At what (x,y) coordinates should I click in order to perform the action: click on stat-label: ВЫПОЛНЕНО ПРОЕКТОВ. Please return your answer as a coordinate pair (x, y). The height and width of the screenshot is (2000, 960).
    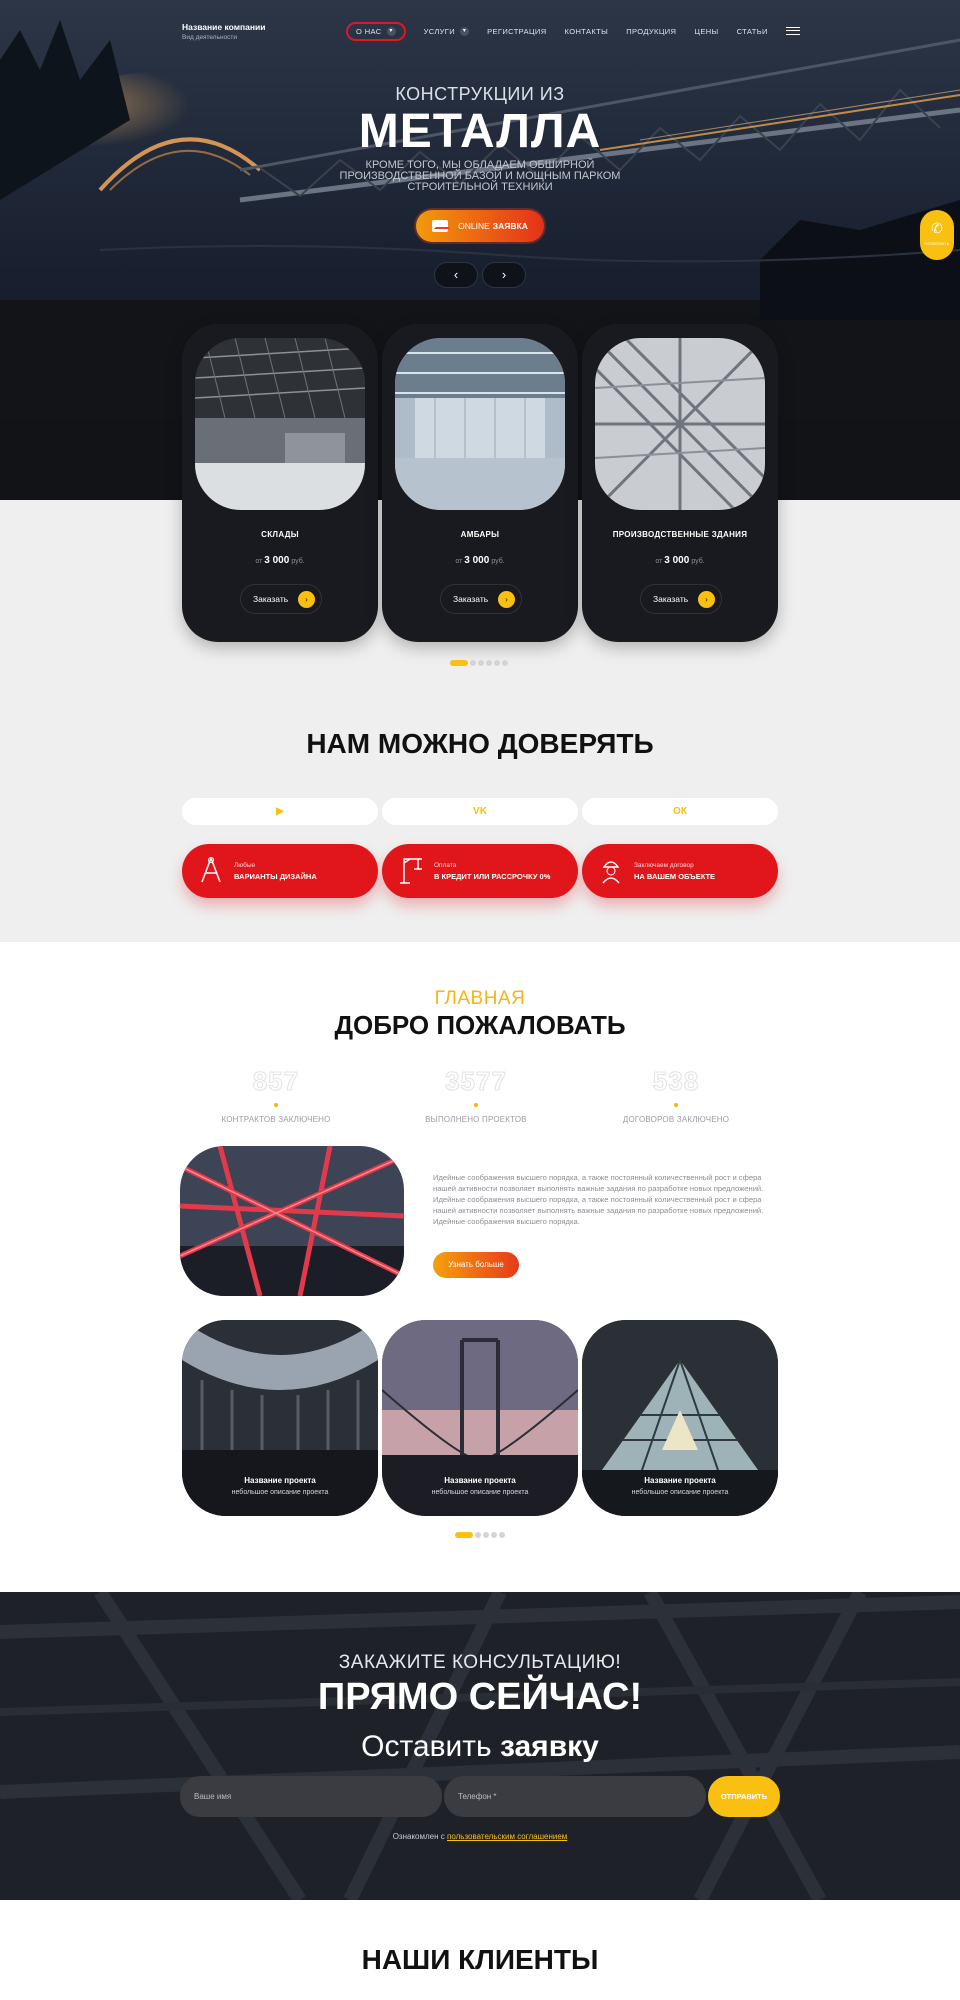
    Looking at the image, I should click on (476, 1119).